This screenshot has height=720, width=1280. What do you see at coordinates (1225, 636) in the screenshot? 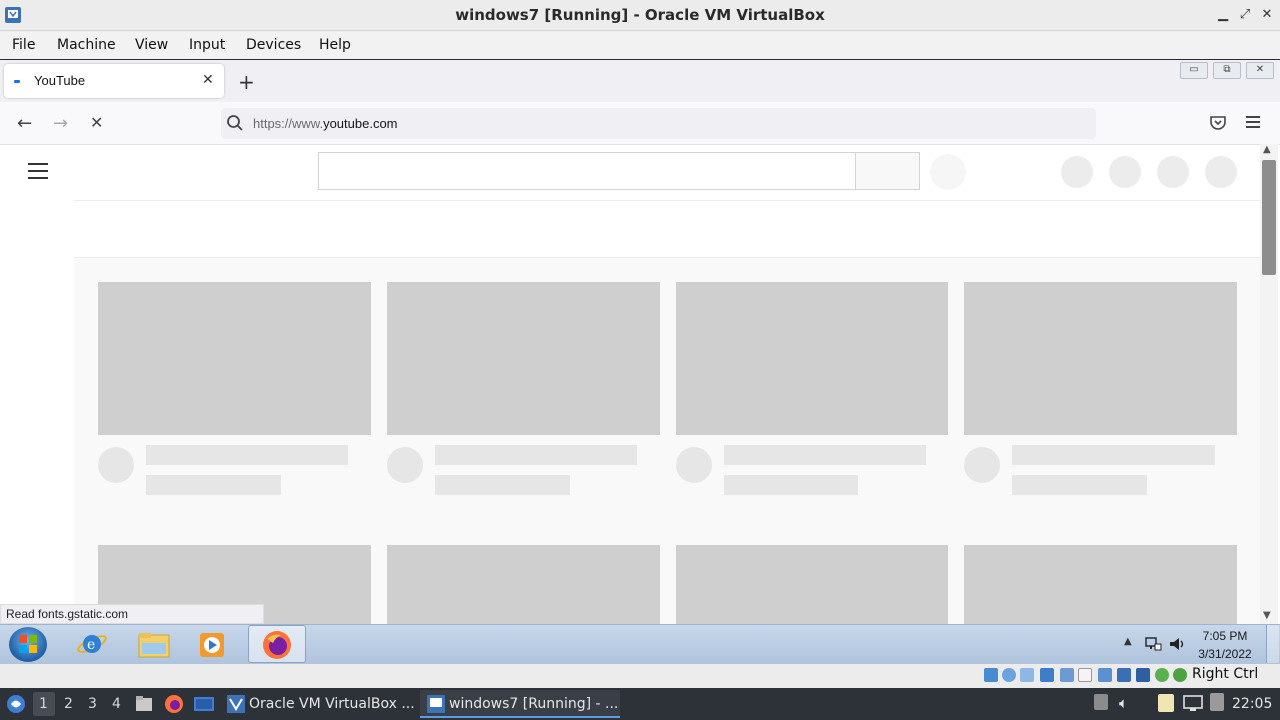
I see `clock-time: 7:05 PM` at bounding box center [1225, 636].